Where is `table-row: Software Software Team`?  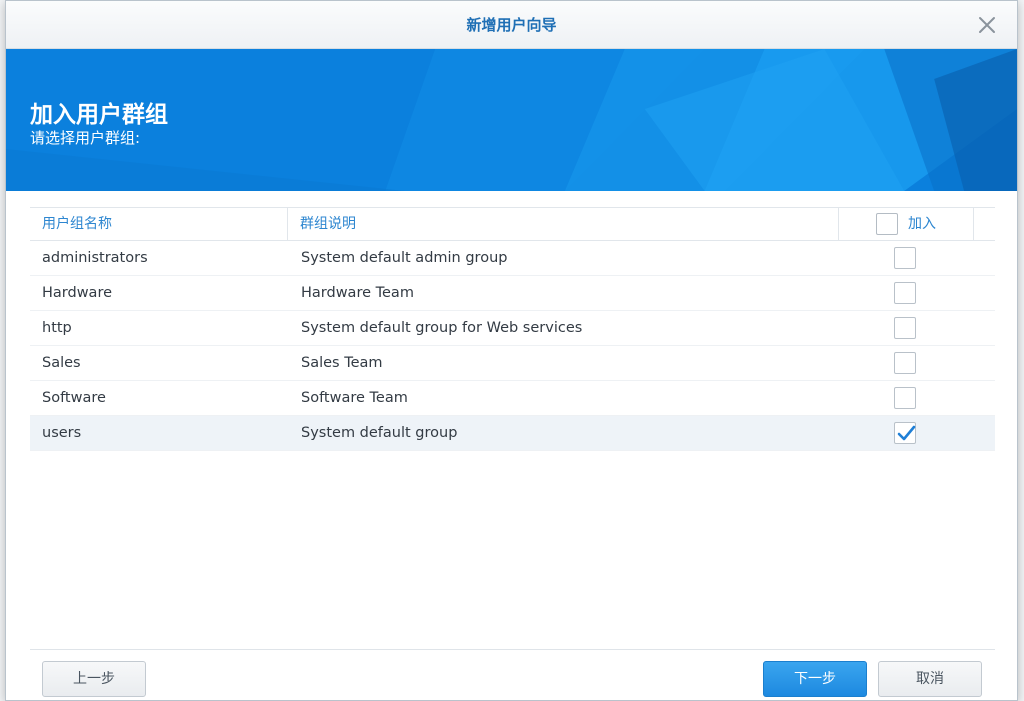 table-row: Software Software Team is located at coordinates (512, 398).